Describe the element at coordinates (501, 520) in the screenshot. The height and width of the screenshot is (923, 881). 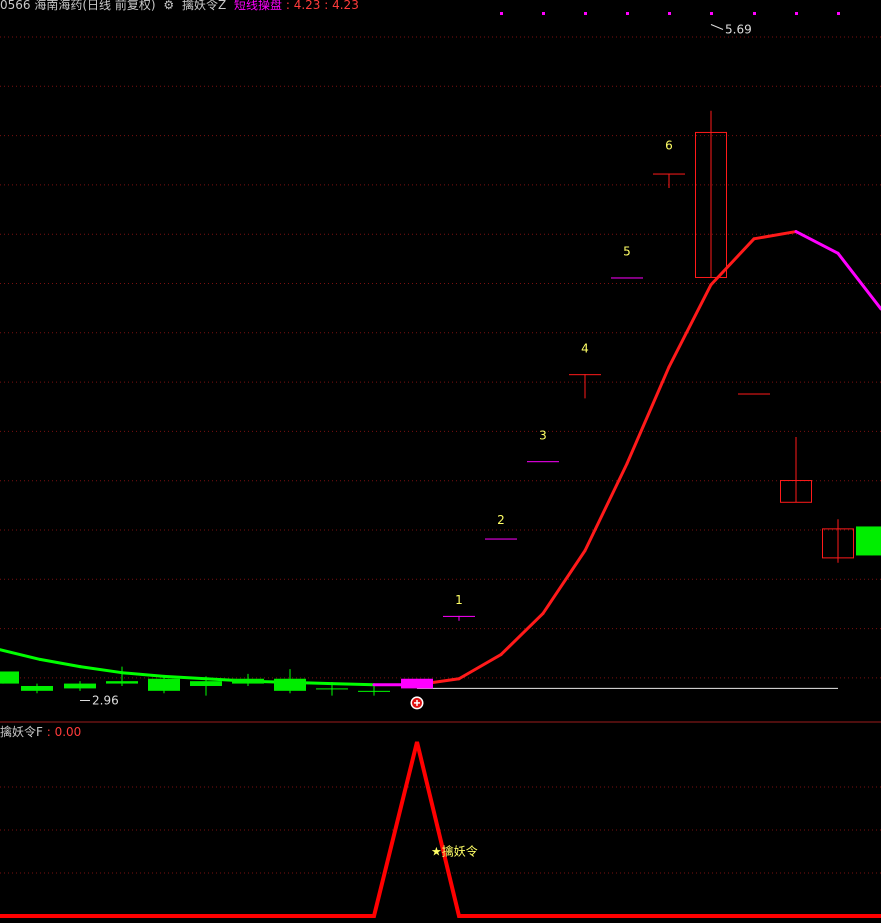
I see `count-label: 2` at that location.